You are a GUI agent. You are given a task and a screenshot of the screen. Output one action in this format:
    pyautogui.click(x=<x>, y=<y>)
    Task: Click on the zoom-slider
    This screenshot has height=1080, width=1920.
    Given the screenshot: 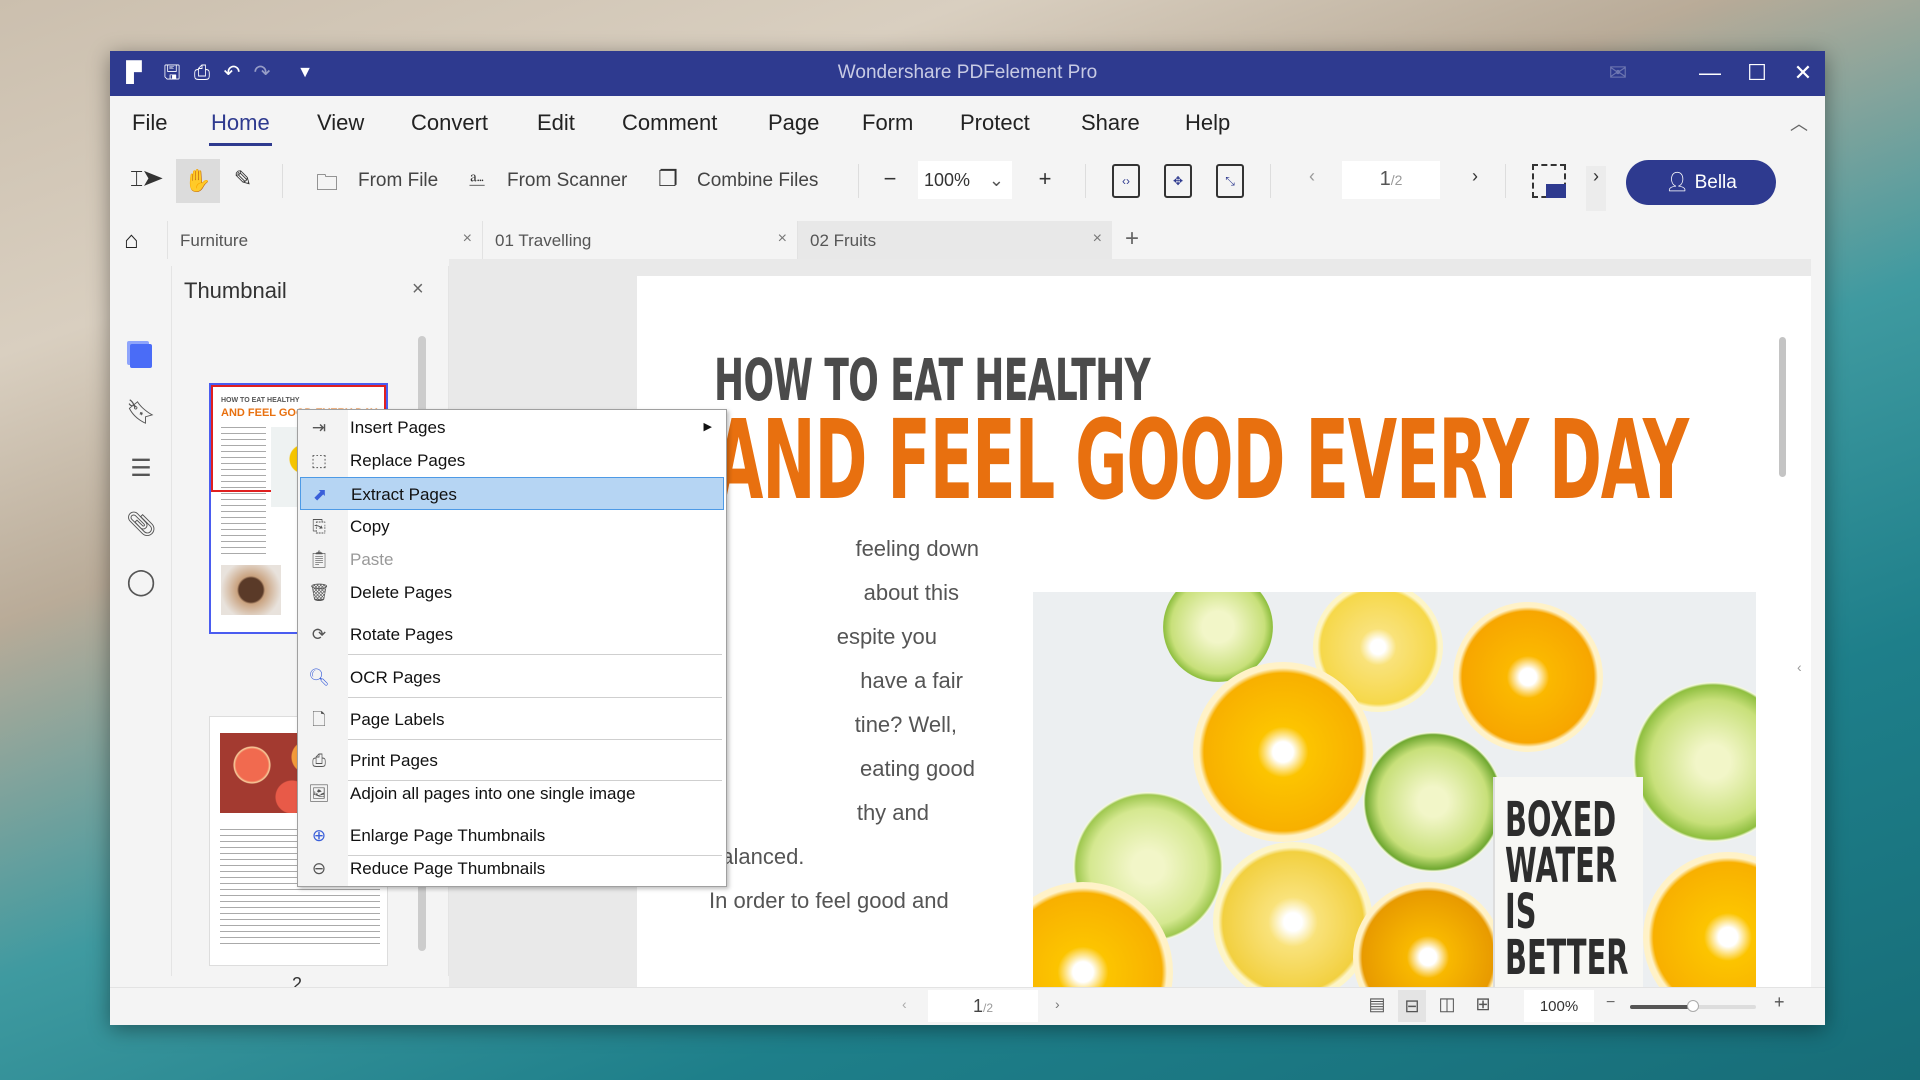 What is the action you would take?
    pyautogui.click(x=1693, y=1006)
    